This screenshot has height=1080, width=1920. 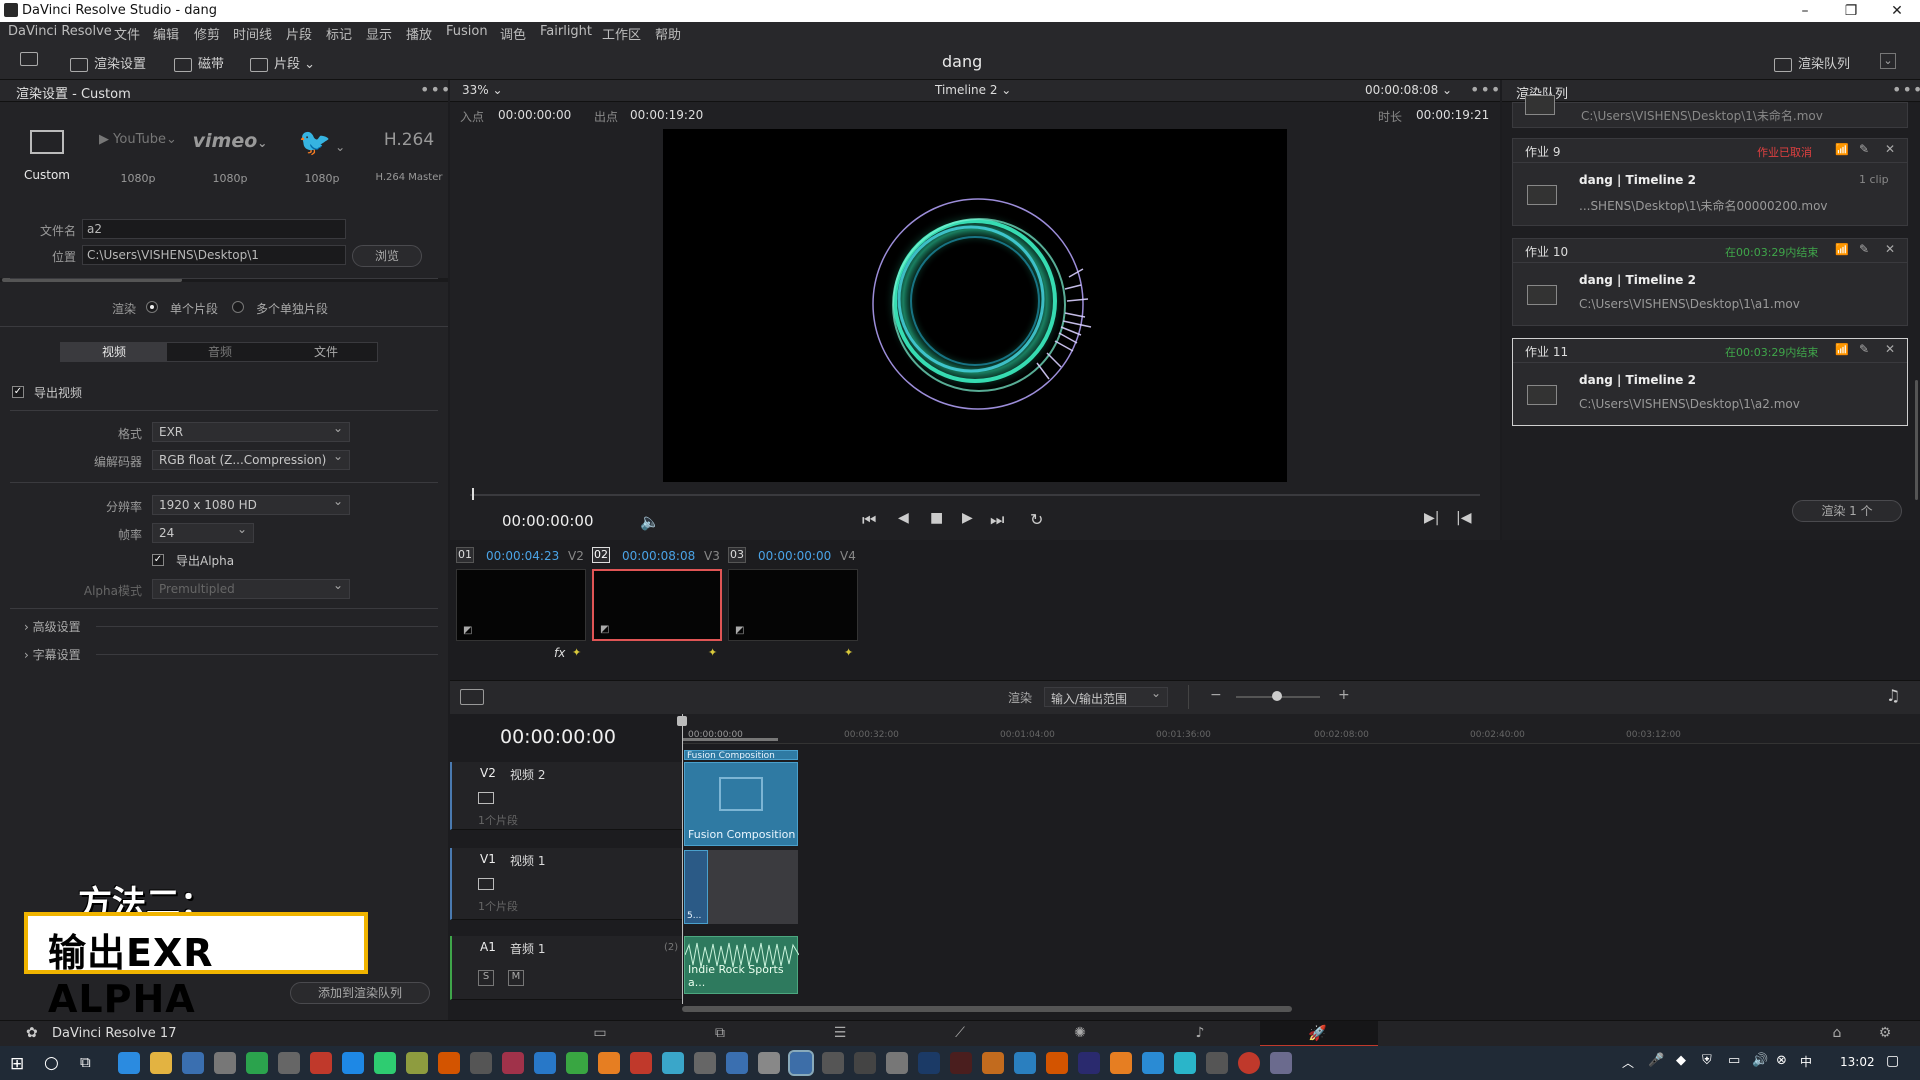 I want to click on monitor-icon, so click(x=29, y=59).